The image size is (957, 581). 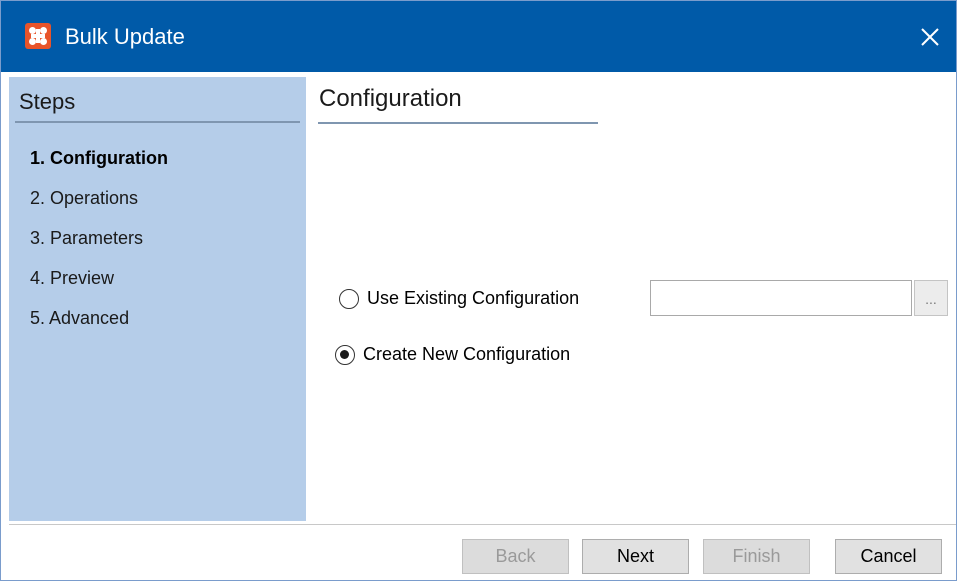 I want to click on steps-divider, so click(x=157, y=122).